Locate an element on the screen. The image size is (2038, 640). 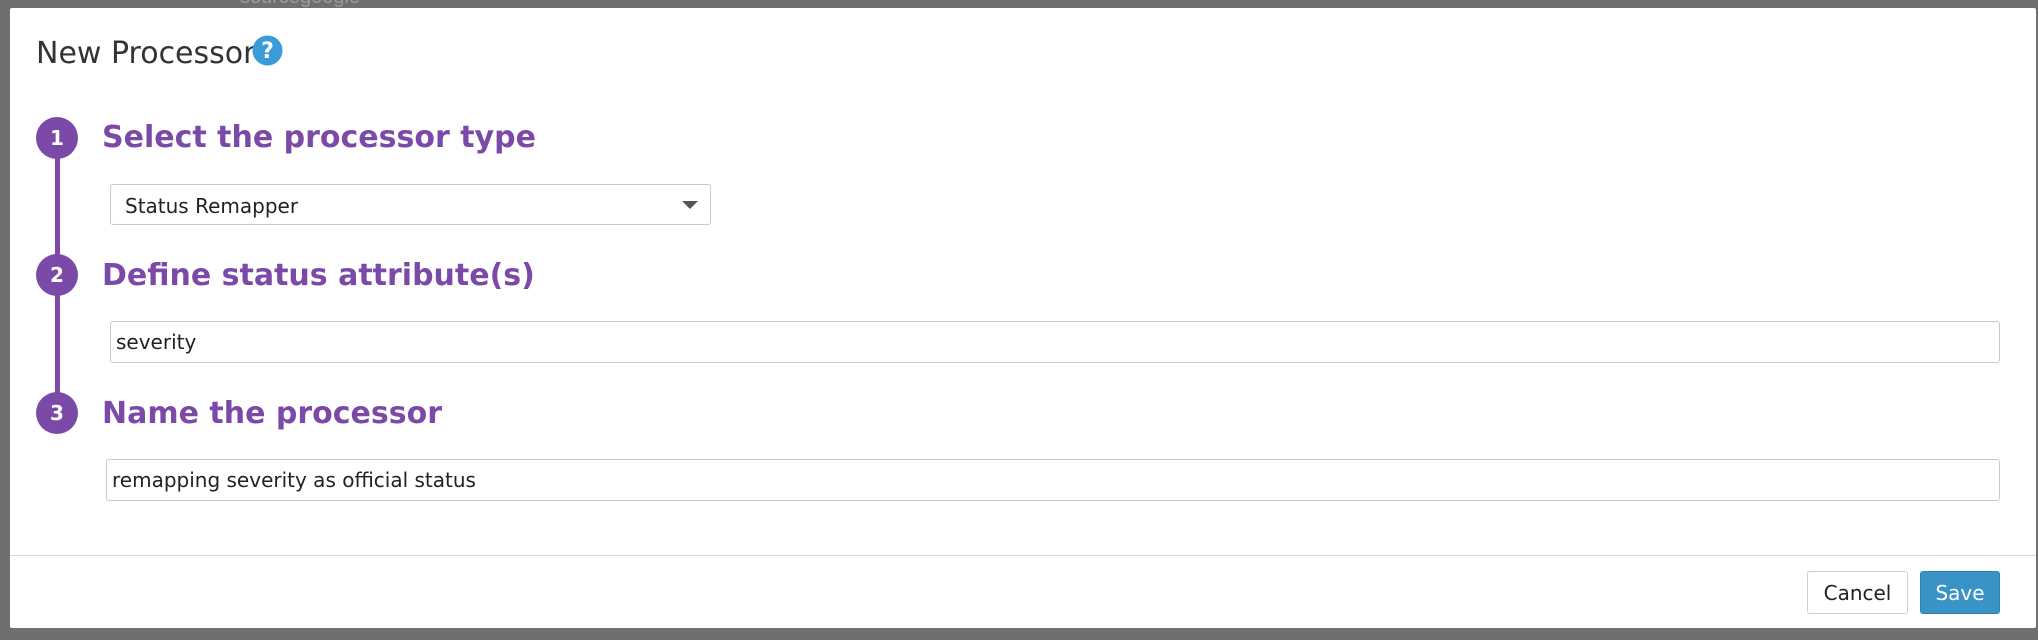
cancel-button: Cancel is located at coordinates (1857, 592).